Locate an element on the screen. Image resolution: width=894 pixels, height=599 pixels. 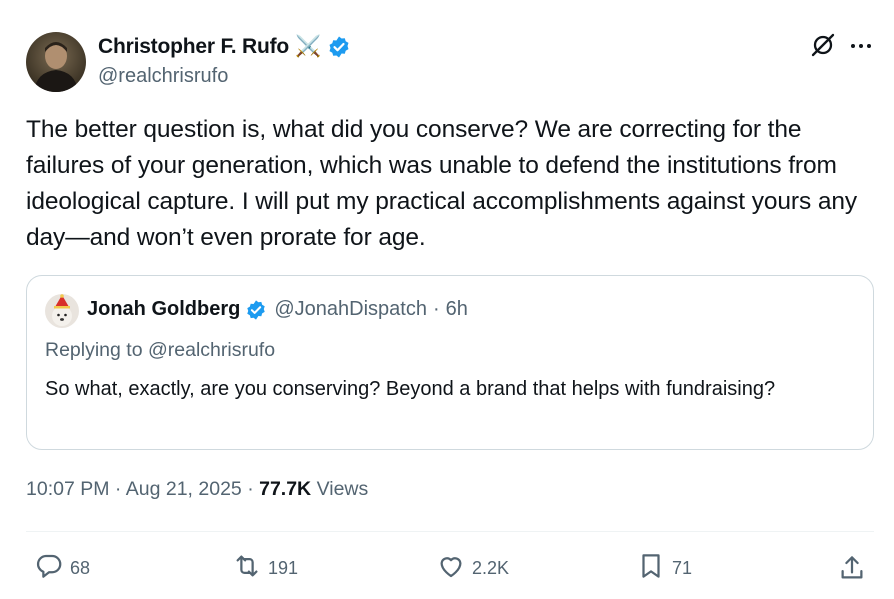
views-label: Views is located at coordinates (342, 489).